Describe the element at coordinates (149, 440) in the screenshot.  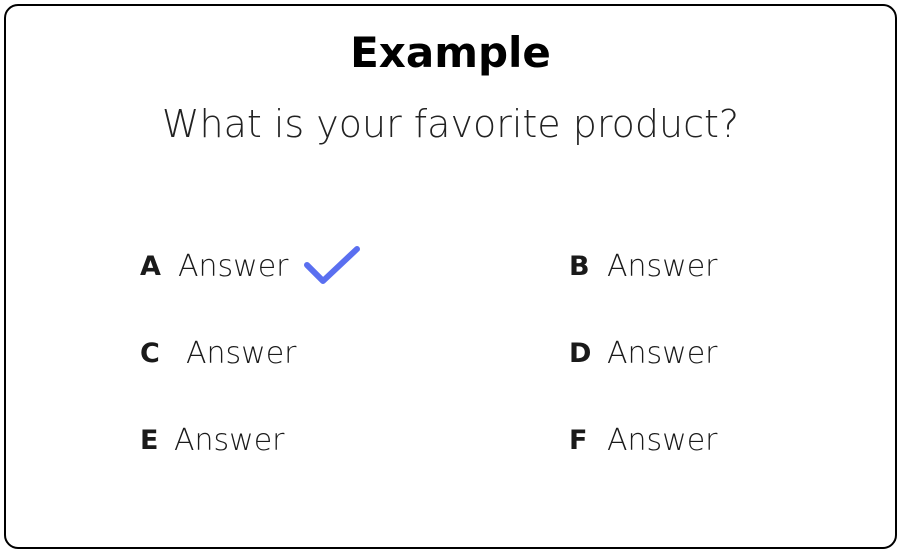
I see `option-letter: E` at that location.